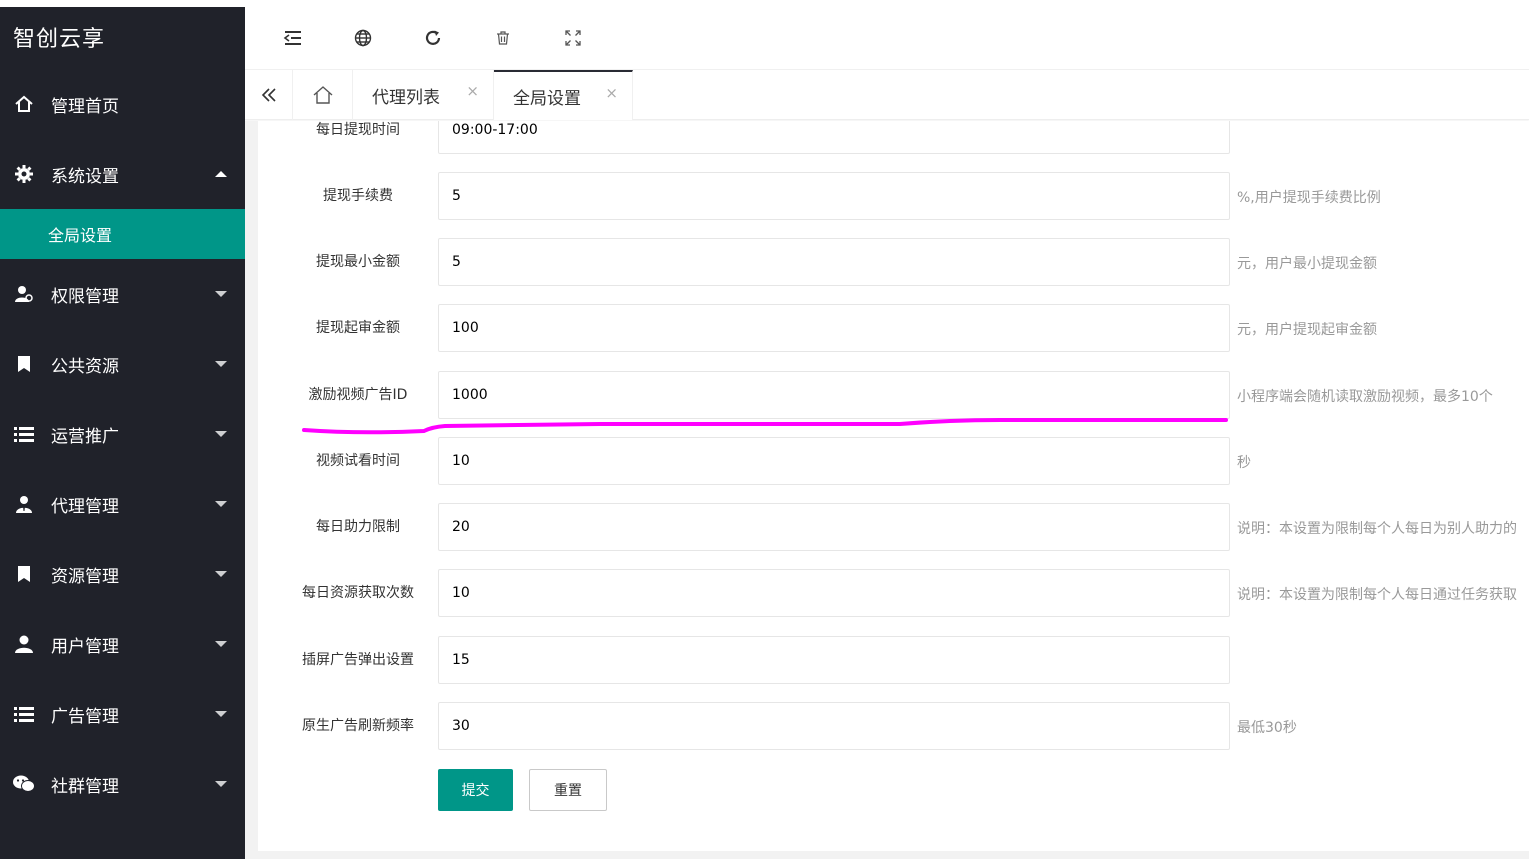 This screenshot has height=859, width=1529. I want to click on sidebar-item-resources: 资源管理, so click(122, 574).